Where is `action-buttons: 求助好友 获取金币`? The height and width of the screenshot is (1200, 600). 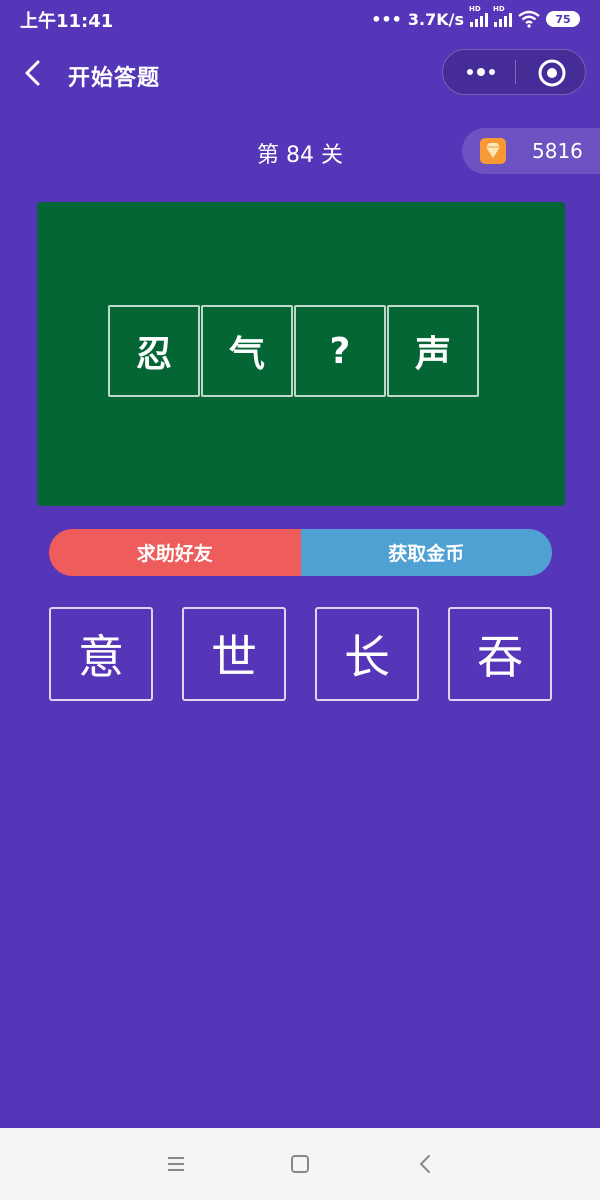 action-buttons: 求助好友 获取金币 is located at coordinates (300, 552).